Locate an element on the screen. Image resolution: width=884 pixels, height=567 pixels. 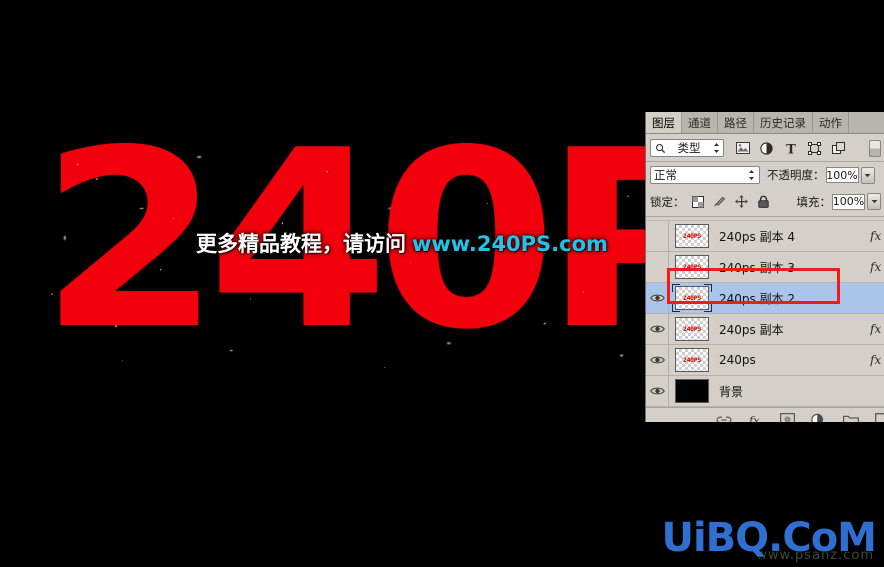
tab-paths: 路径 is located at coordinates (736, 122).